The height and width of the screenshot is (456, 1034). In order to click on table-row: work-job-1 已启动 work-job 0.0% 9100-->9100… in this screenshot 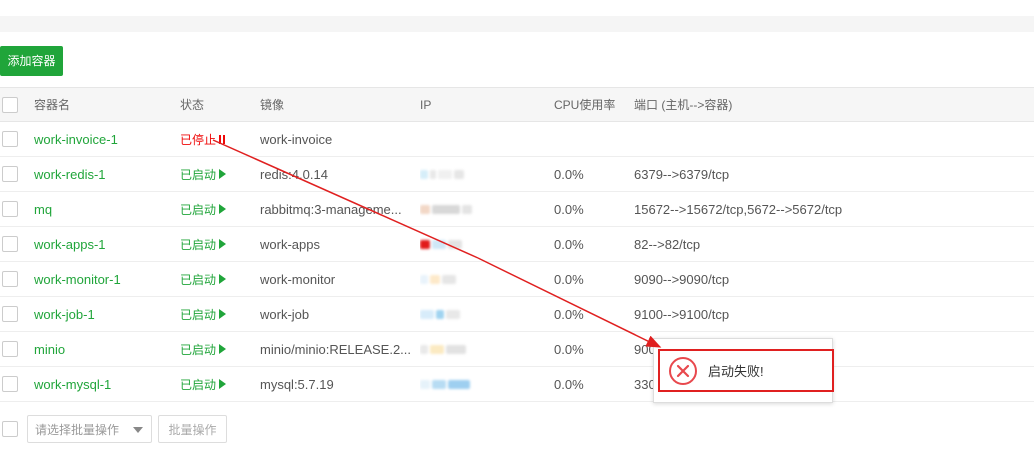, I will do `click(517, 314)`.